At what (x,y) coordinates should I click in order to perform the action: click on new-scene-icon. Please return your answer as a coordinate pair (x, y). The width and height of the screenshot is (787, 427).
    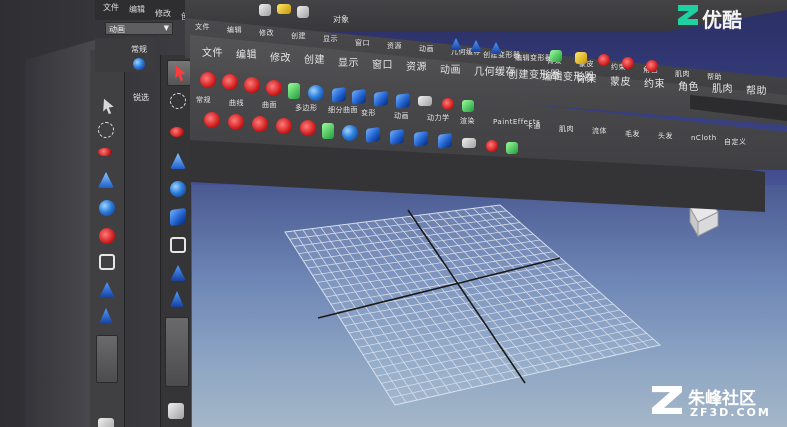
    Looking at the image, I should click on (265, 10).